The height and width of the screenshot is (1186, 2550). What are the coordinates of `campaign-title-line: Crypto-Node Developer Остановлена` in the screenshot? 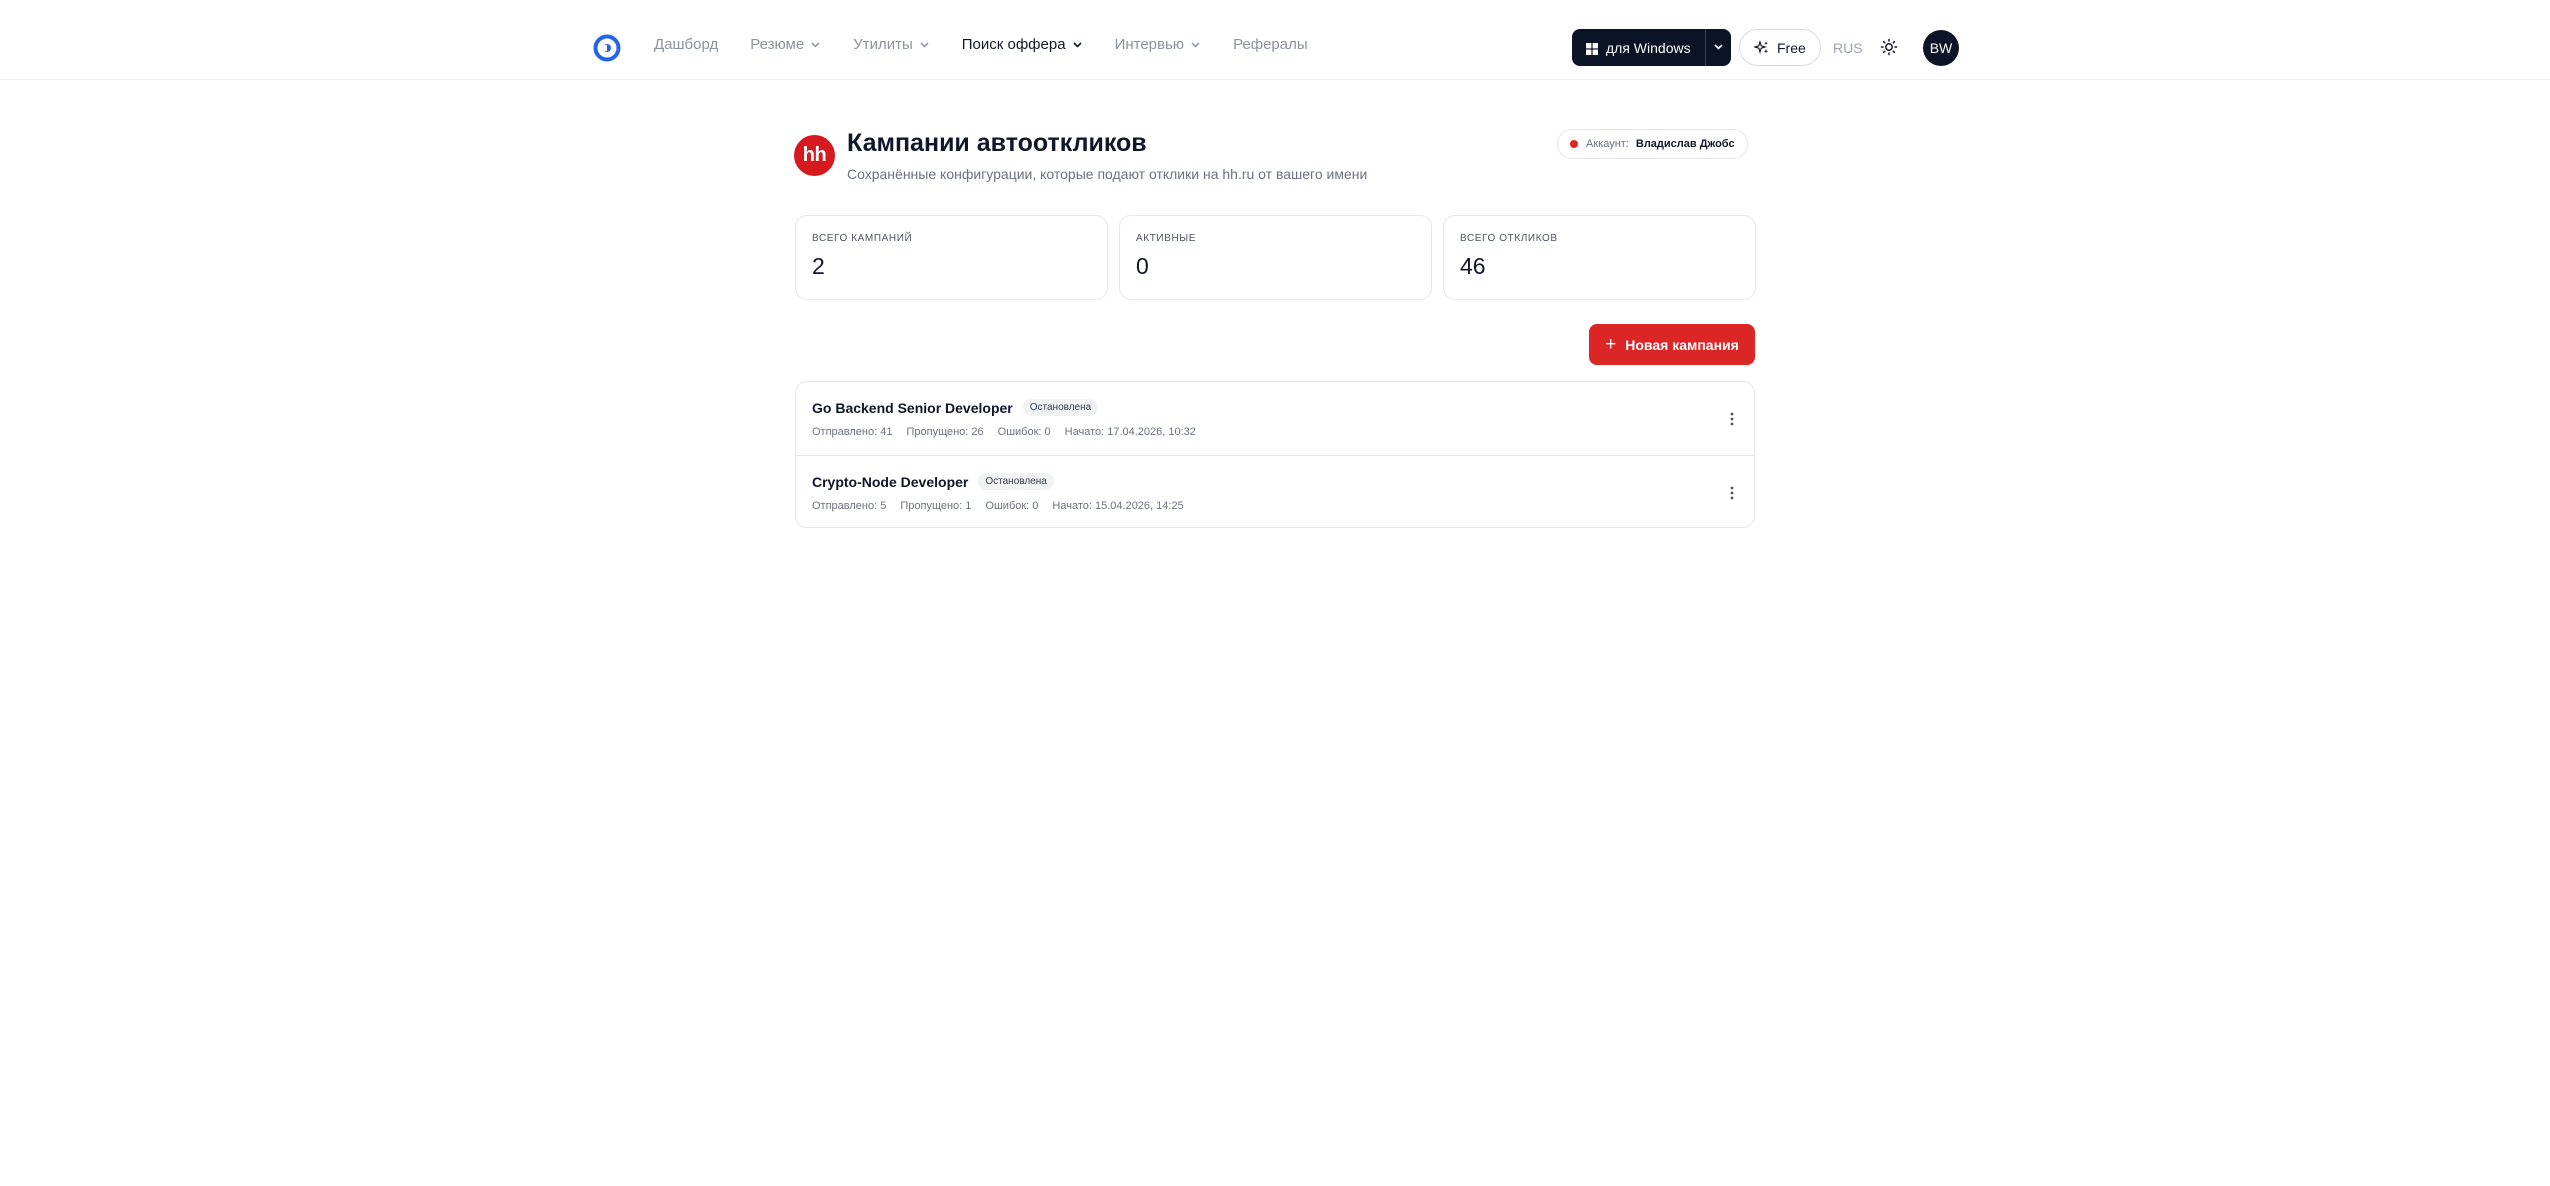 It's located at (933, 481).